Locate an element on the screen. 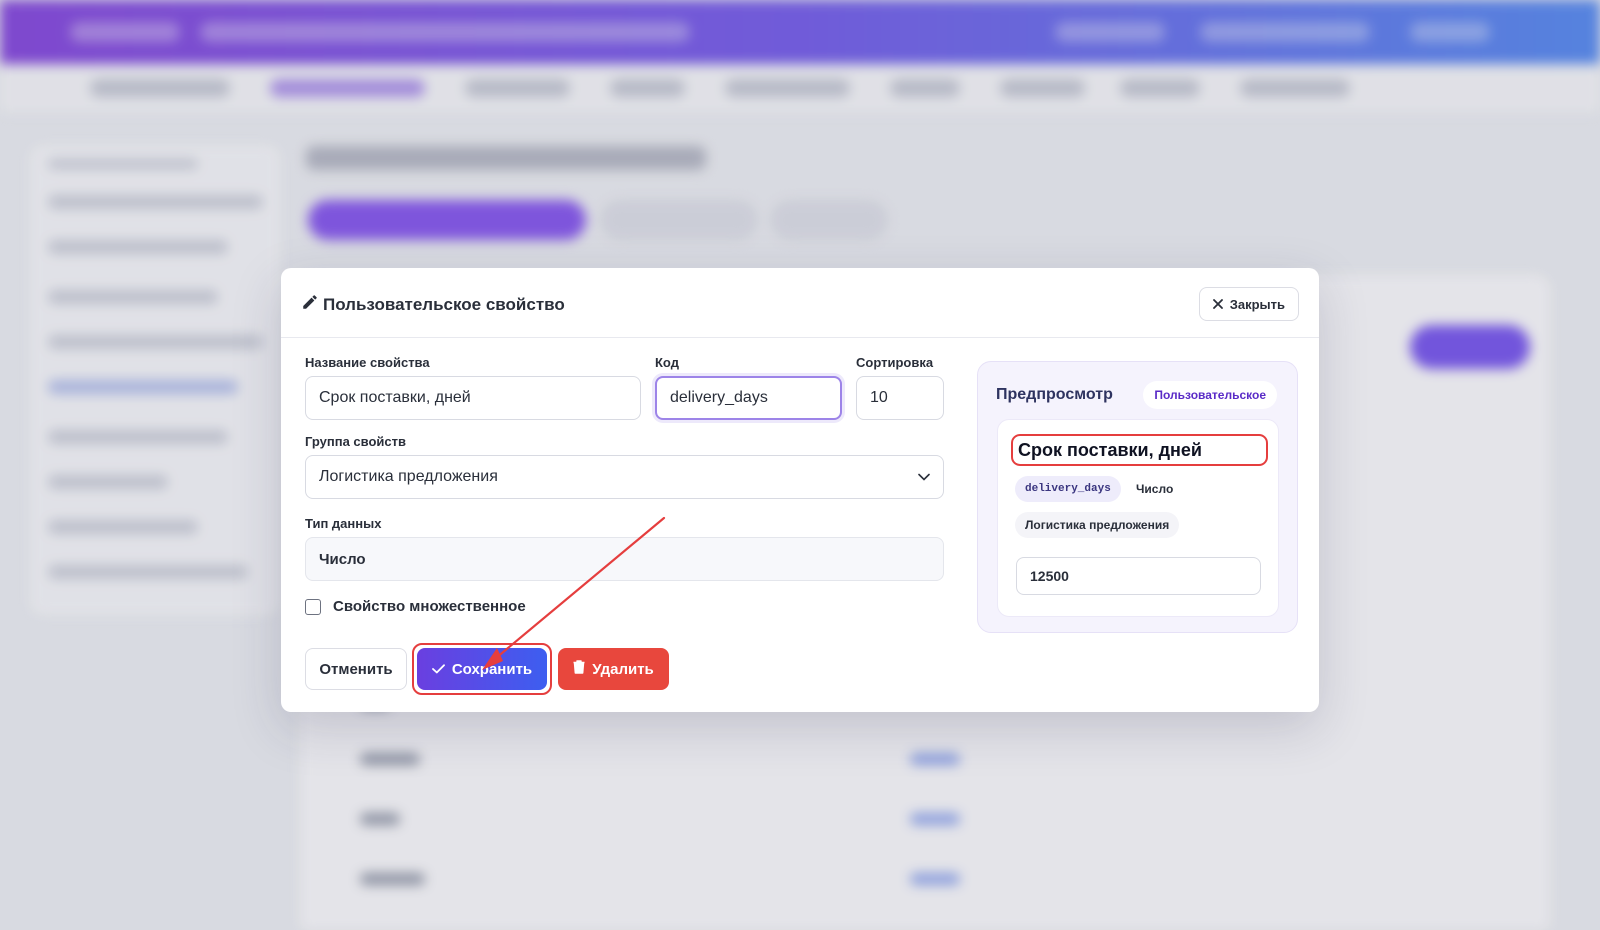 The image size is (1600, 930). type-label: Тип данных is located at coordinates (343, 523).